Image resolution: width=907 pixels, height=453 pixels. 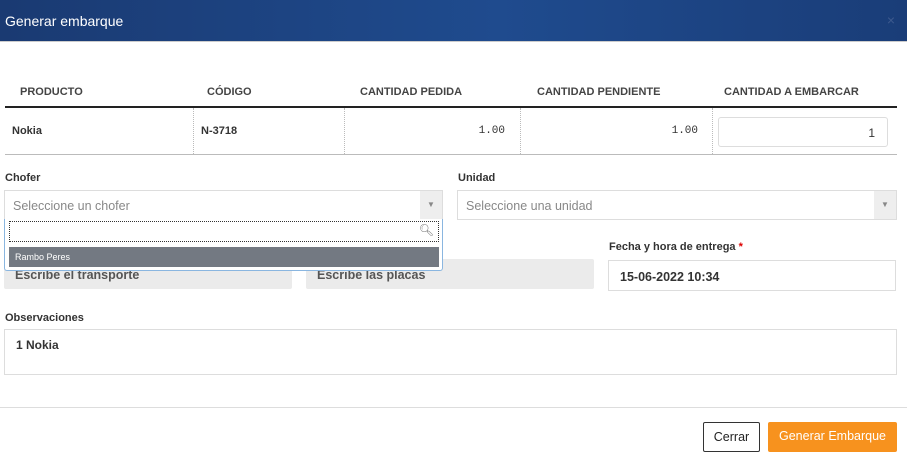 I want to click on cell-codigo: N-3718, so click(x=219, y=131).